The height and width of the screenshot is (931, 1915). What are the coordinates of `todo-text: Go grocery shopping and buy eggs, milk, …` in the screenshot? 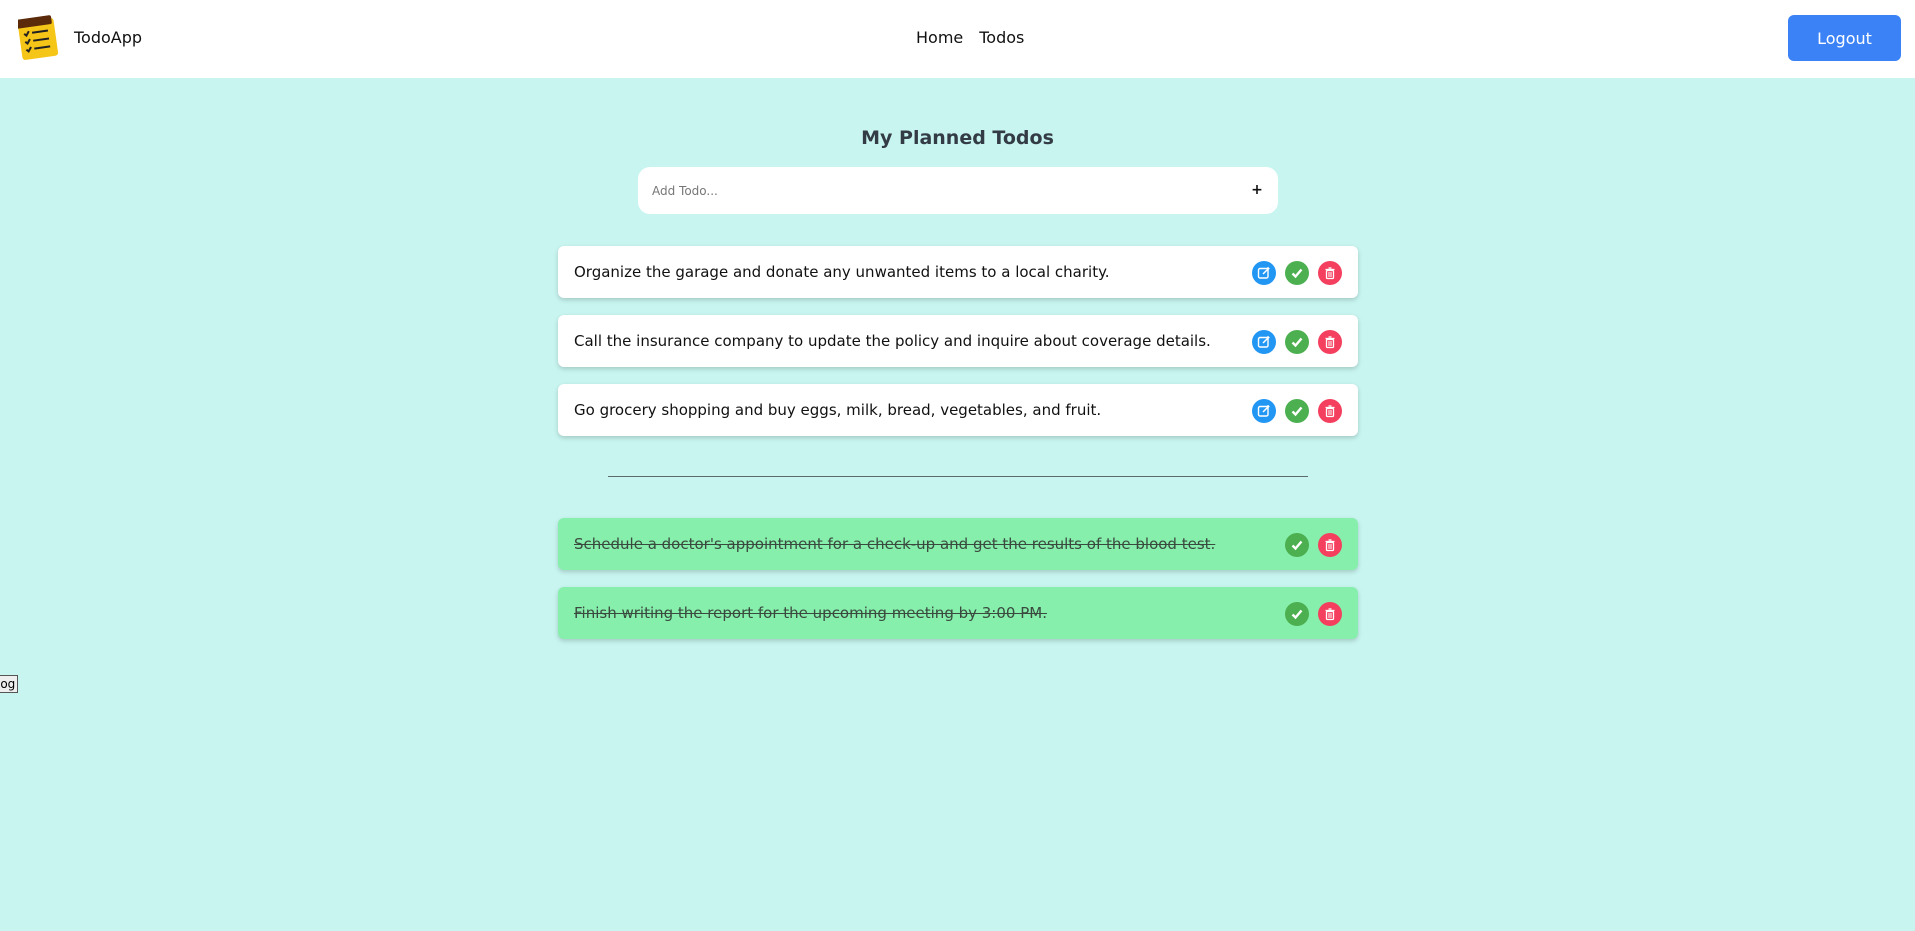 It's located at (838, 410).